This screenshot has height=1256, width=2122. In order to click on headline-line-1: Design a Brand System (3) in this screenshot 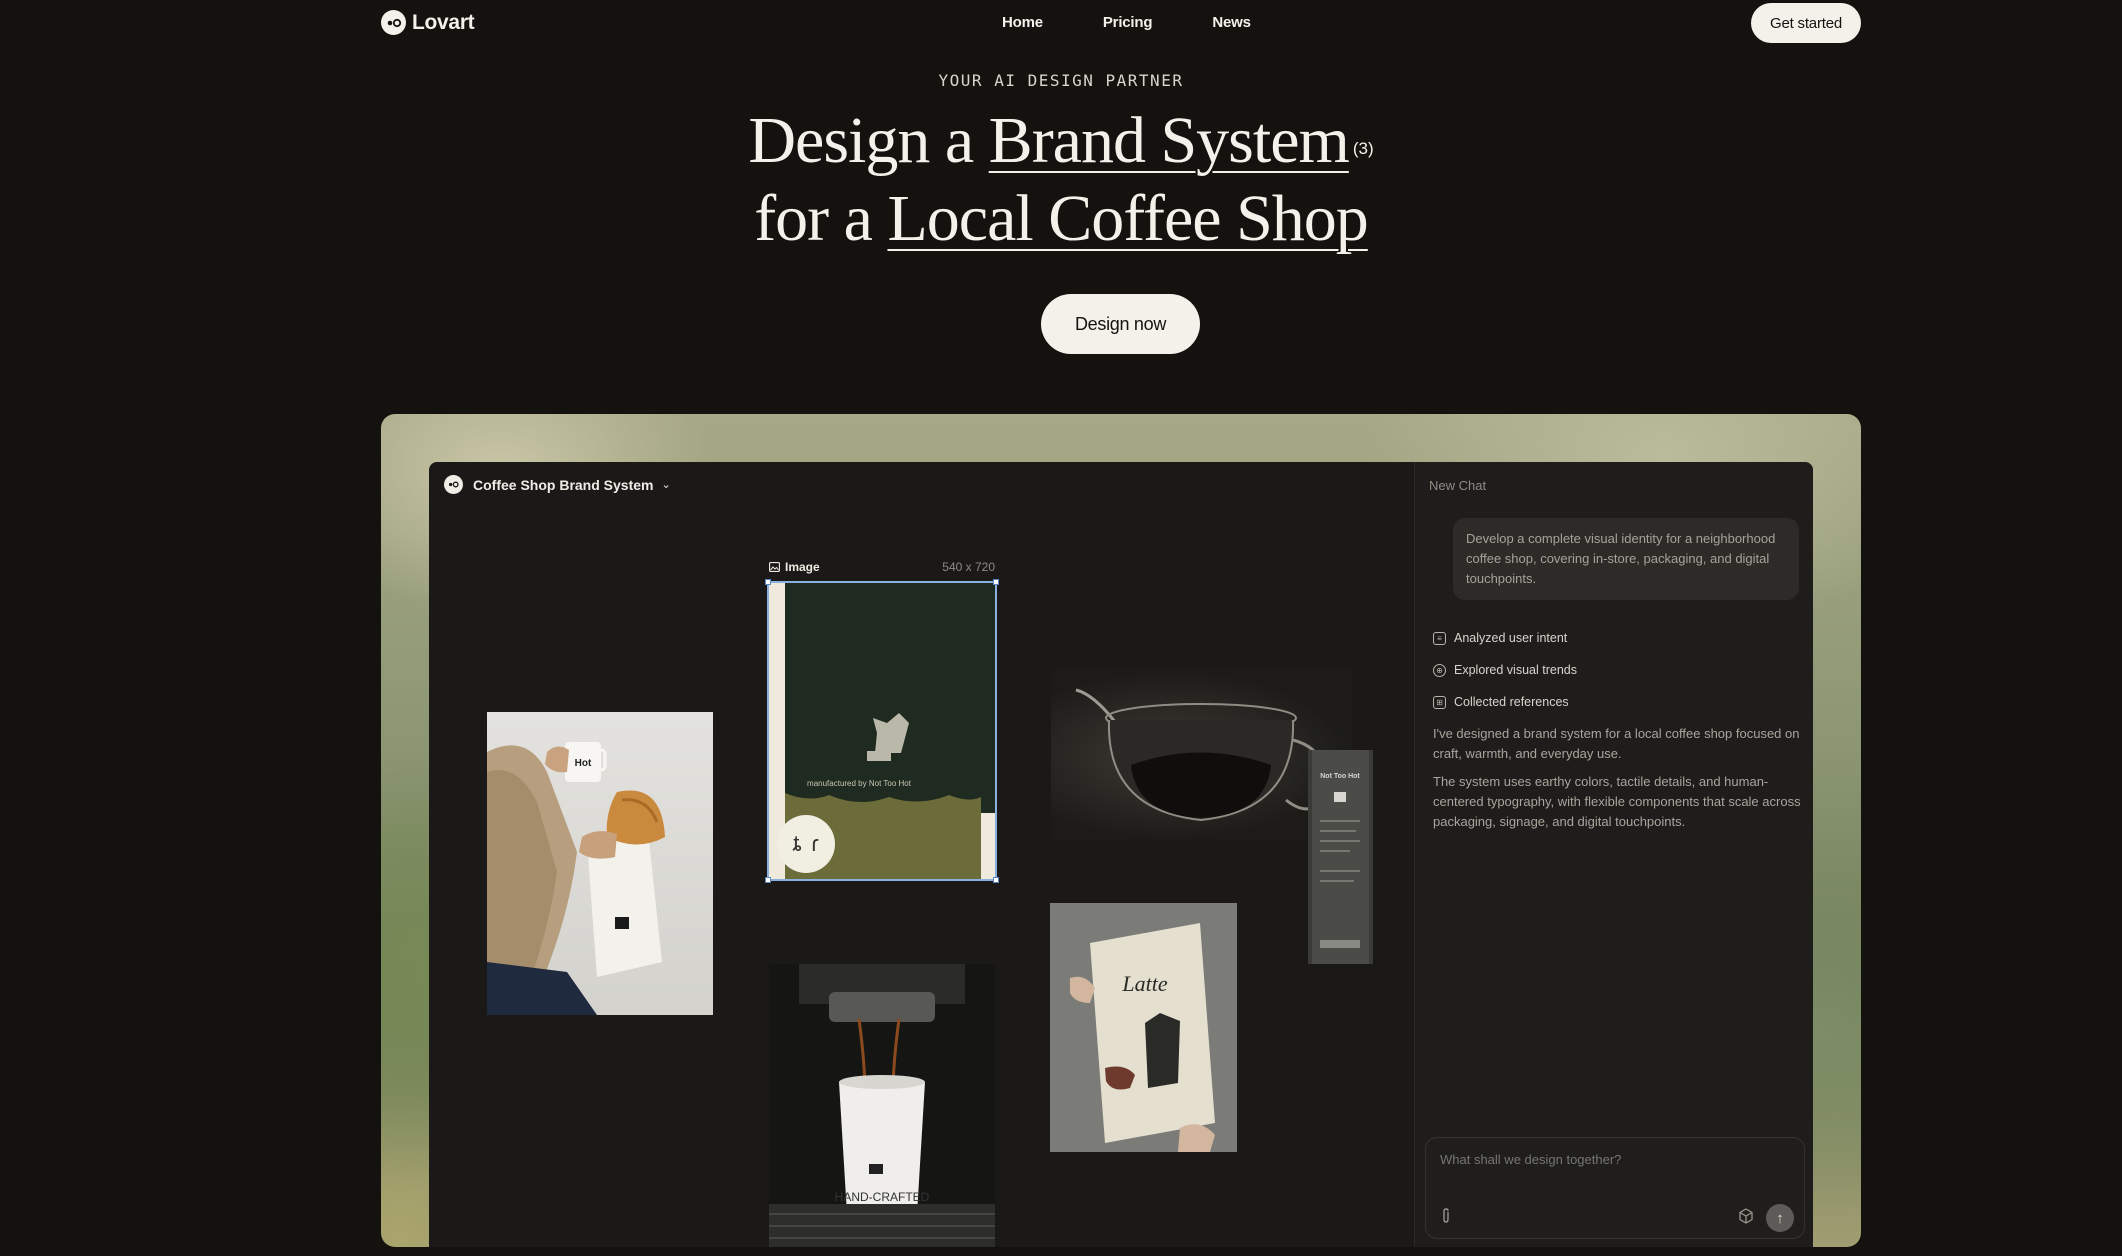, I will do `click(1061, 141)`.